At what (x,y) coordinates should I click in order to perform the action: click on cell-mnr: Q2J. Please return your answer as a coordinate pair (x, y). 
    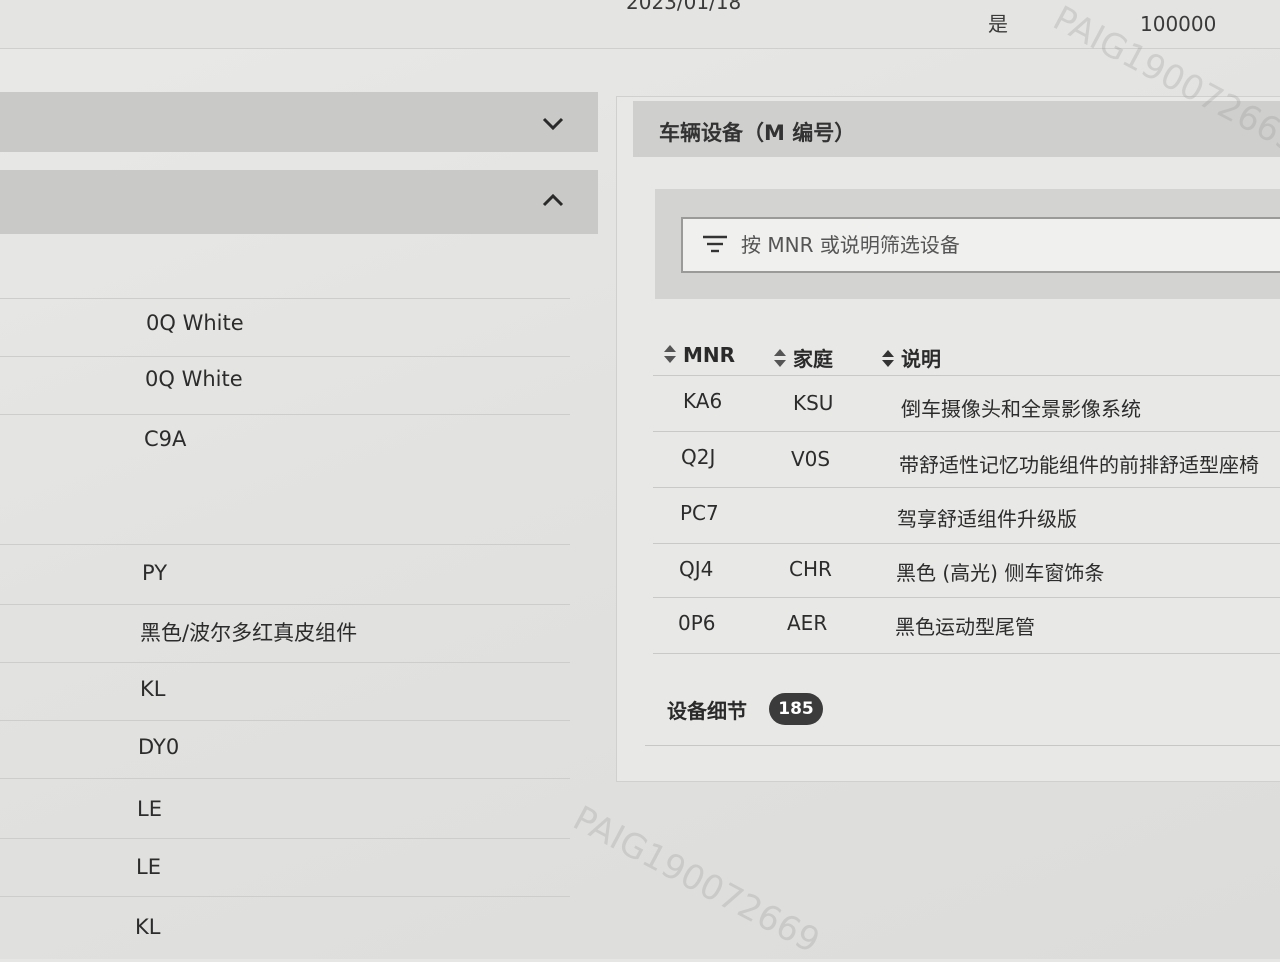
    Looking at the image, I should click on (698, 457).